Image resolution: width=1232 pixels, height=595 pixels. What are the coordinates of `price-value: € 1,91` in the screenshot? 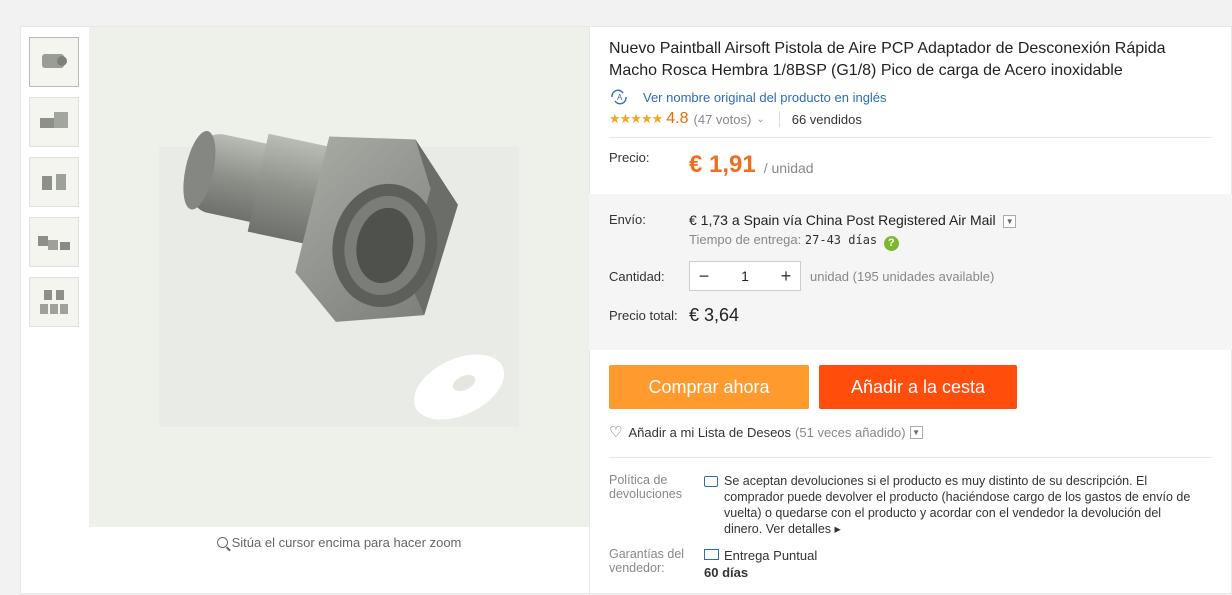 It's located at (722, 164).